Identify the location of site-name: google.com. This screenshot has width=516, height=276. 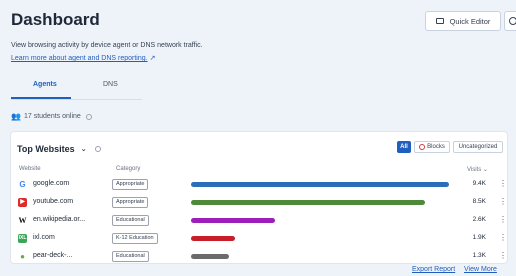
(51, 183).